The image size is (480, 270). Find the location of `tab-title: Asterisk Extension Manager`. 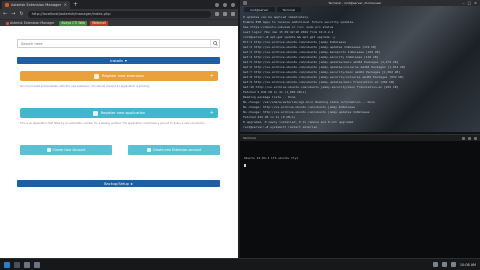

tab-title: Asterisk Extension Manager is located at coordinates (36, 5).